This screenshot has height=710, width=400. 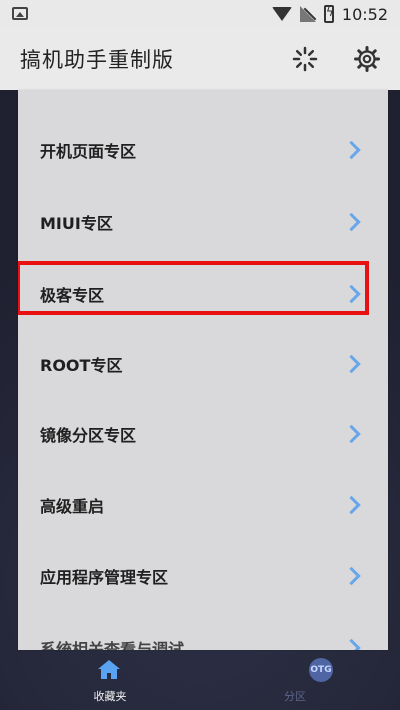 I want to click on signal-off-icon, so click(x=307, y=14).